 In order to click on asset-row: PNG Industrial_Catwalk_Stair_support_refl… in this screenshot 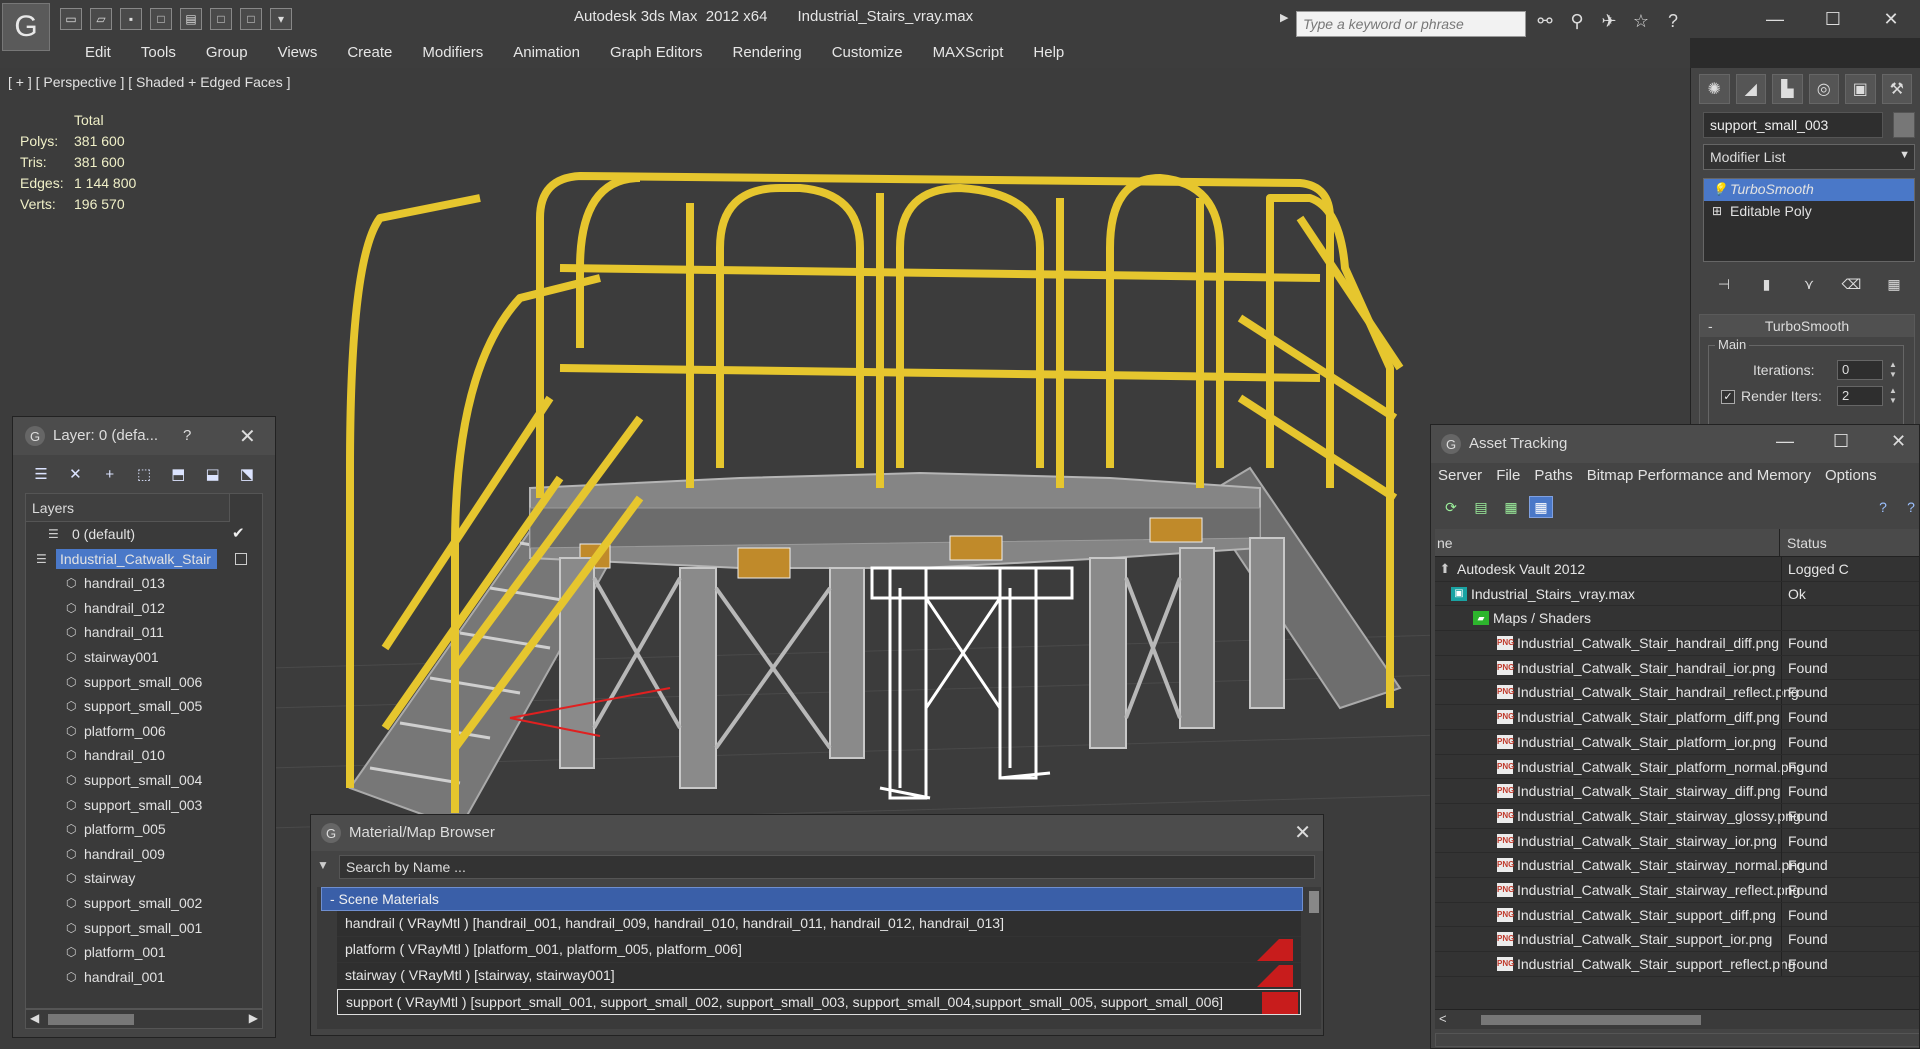, I will do `click(1677, 964)`.